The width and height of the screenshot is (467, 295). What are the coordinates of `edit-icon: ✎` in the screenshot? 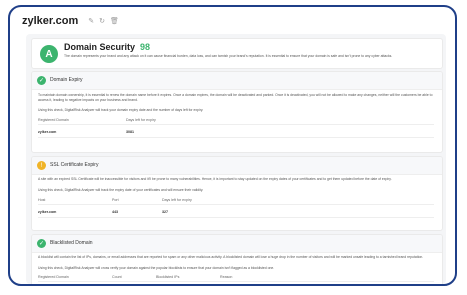 It's located at (91, 21).